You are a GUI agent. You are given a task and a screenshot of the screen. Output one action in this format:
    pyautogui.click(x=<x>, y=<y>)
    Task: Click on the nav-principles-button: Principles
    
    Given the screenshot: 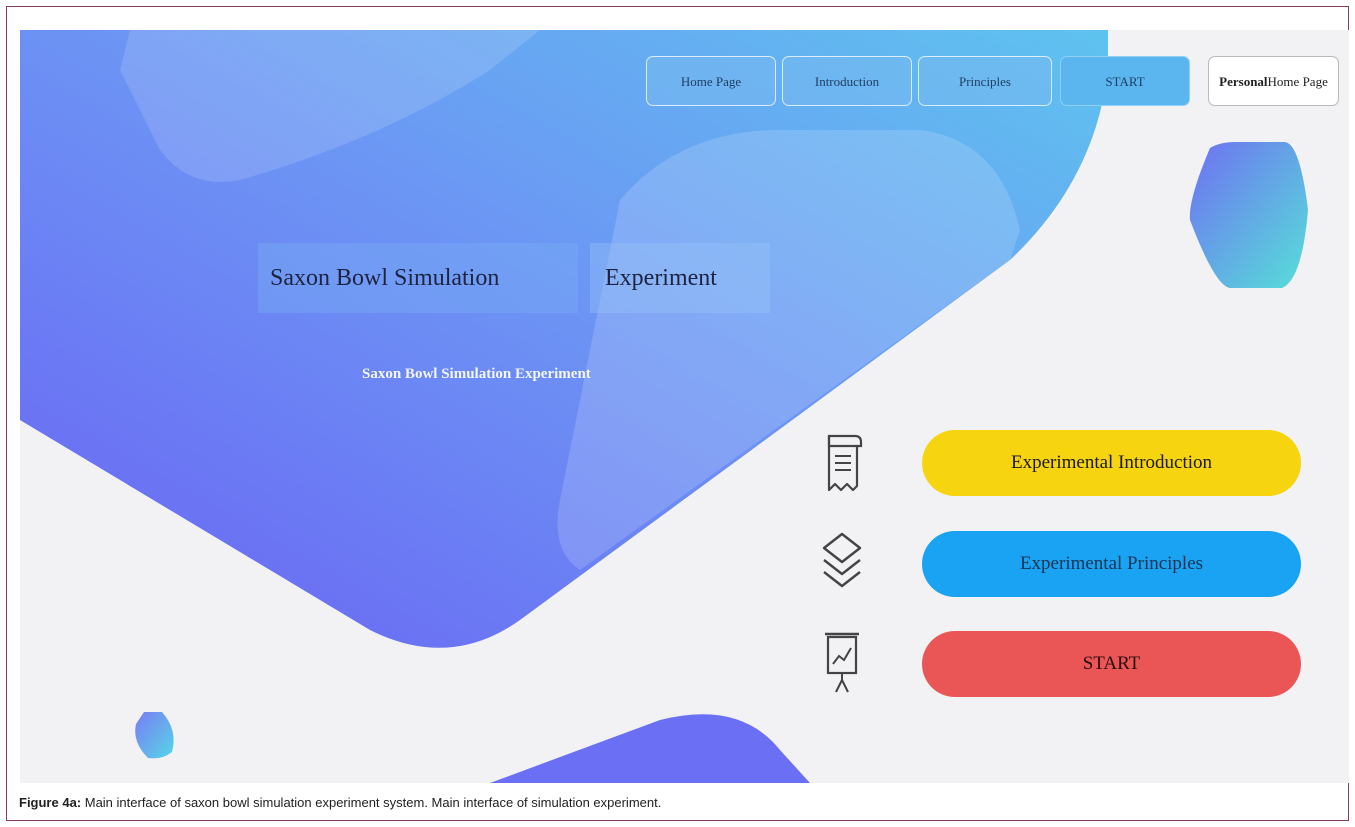 What is the action you would take?
    pyautogui.click(x=985, y=81)
    